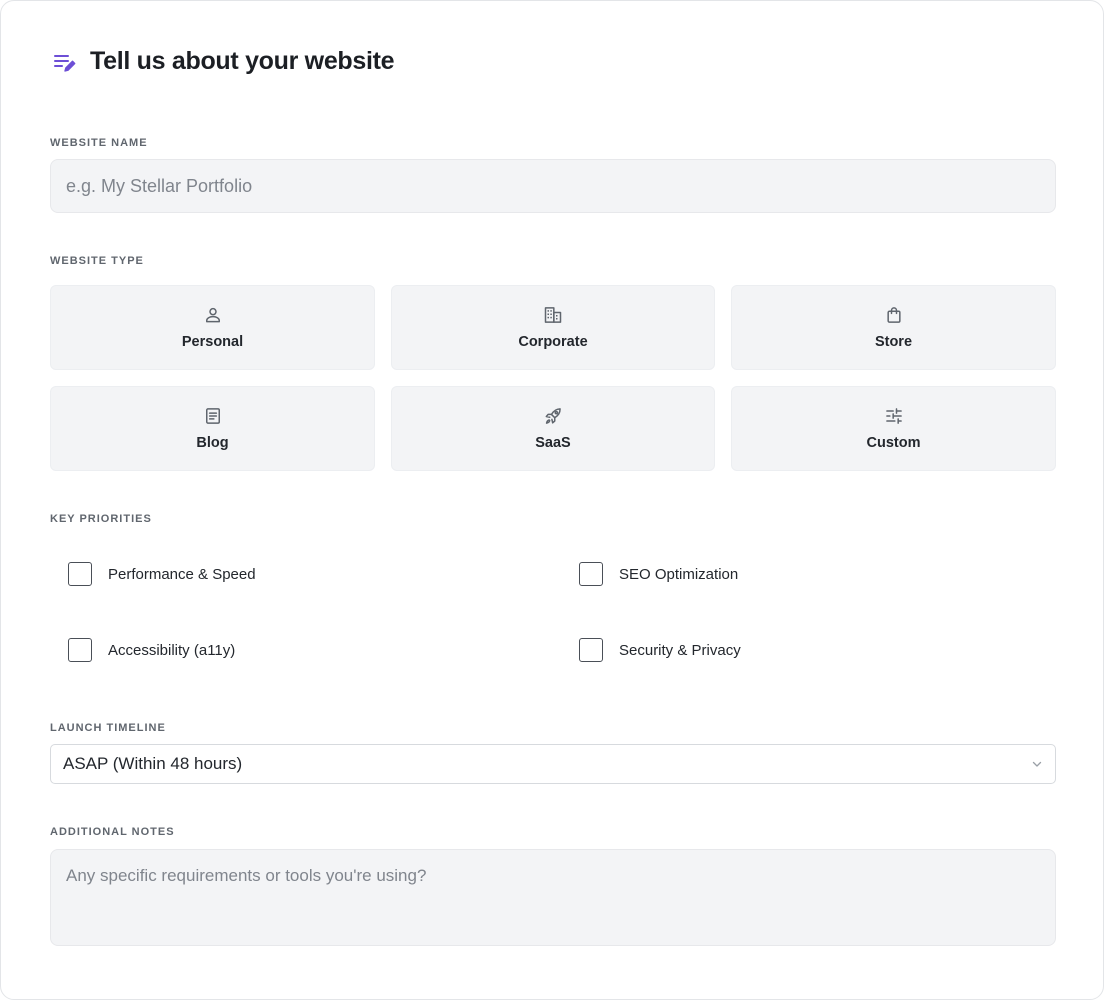 The width and height of the screenshot is (1104, 1000). What do you see at coordinates (893, 342) in the screenshot?
I see `type-option-label: Store` at bounding box center [893, 342].